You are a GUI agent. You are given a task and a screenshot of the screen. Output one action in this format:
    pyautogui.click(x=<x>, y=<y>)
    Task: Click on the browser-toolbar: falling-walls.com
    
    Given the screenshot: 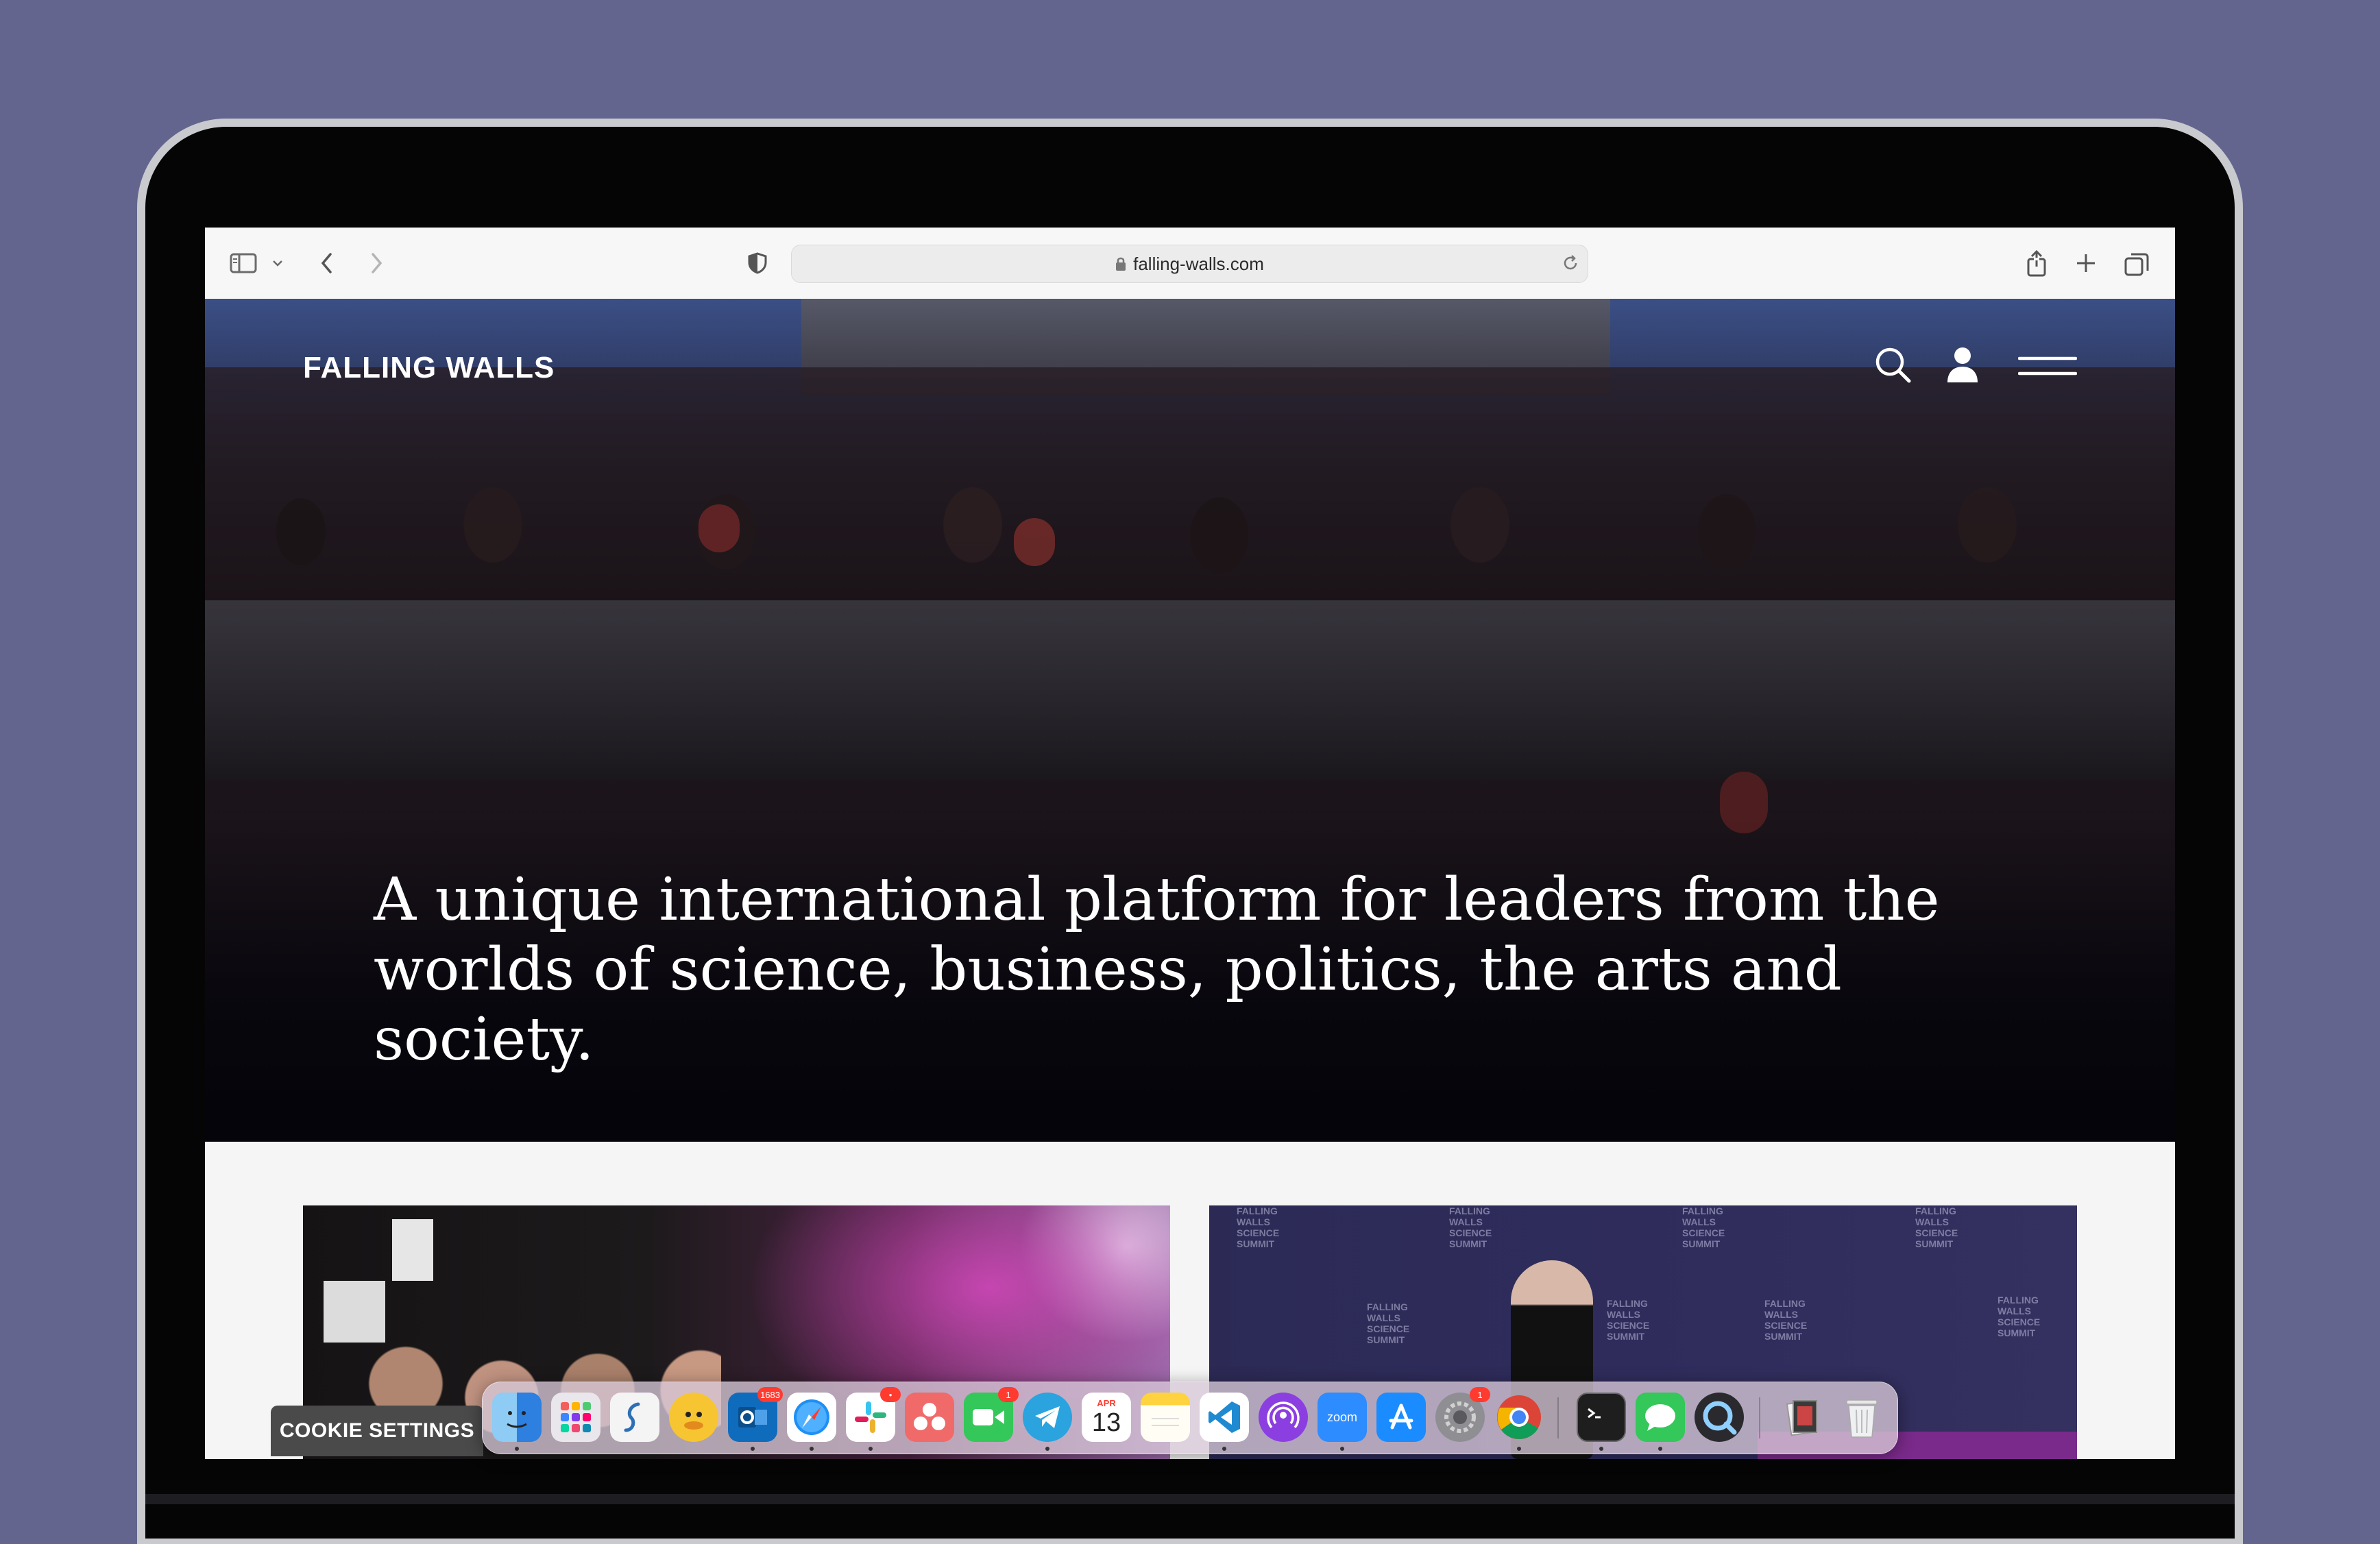 What is the action you would take?
    pyautogui.click(x=1190, y=263)
    